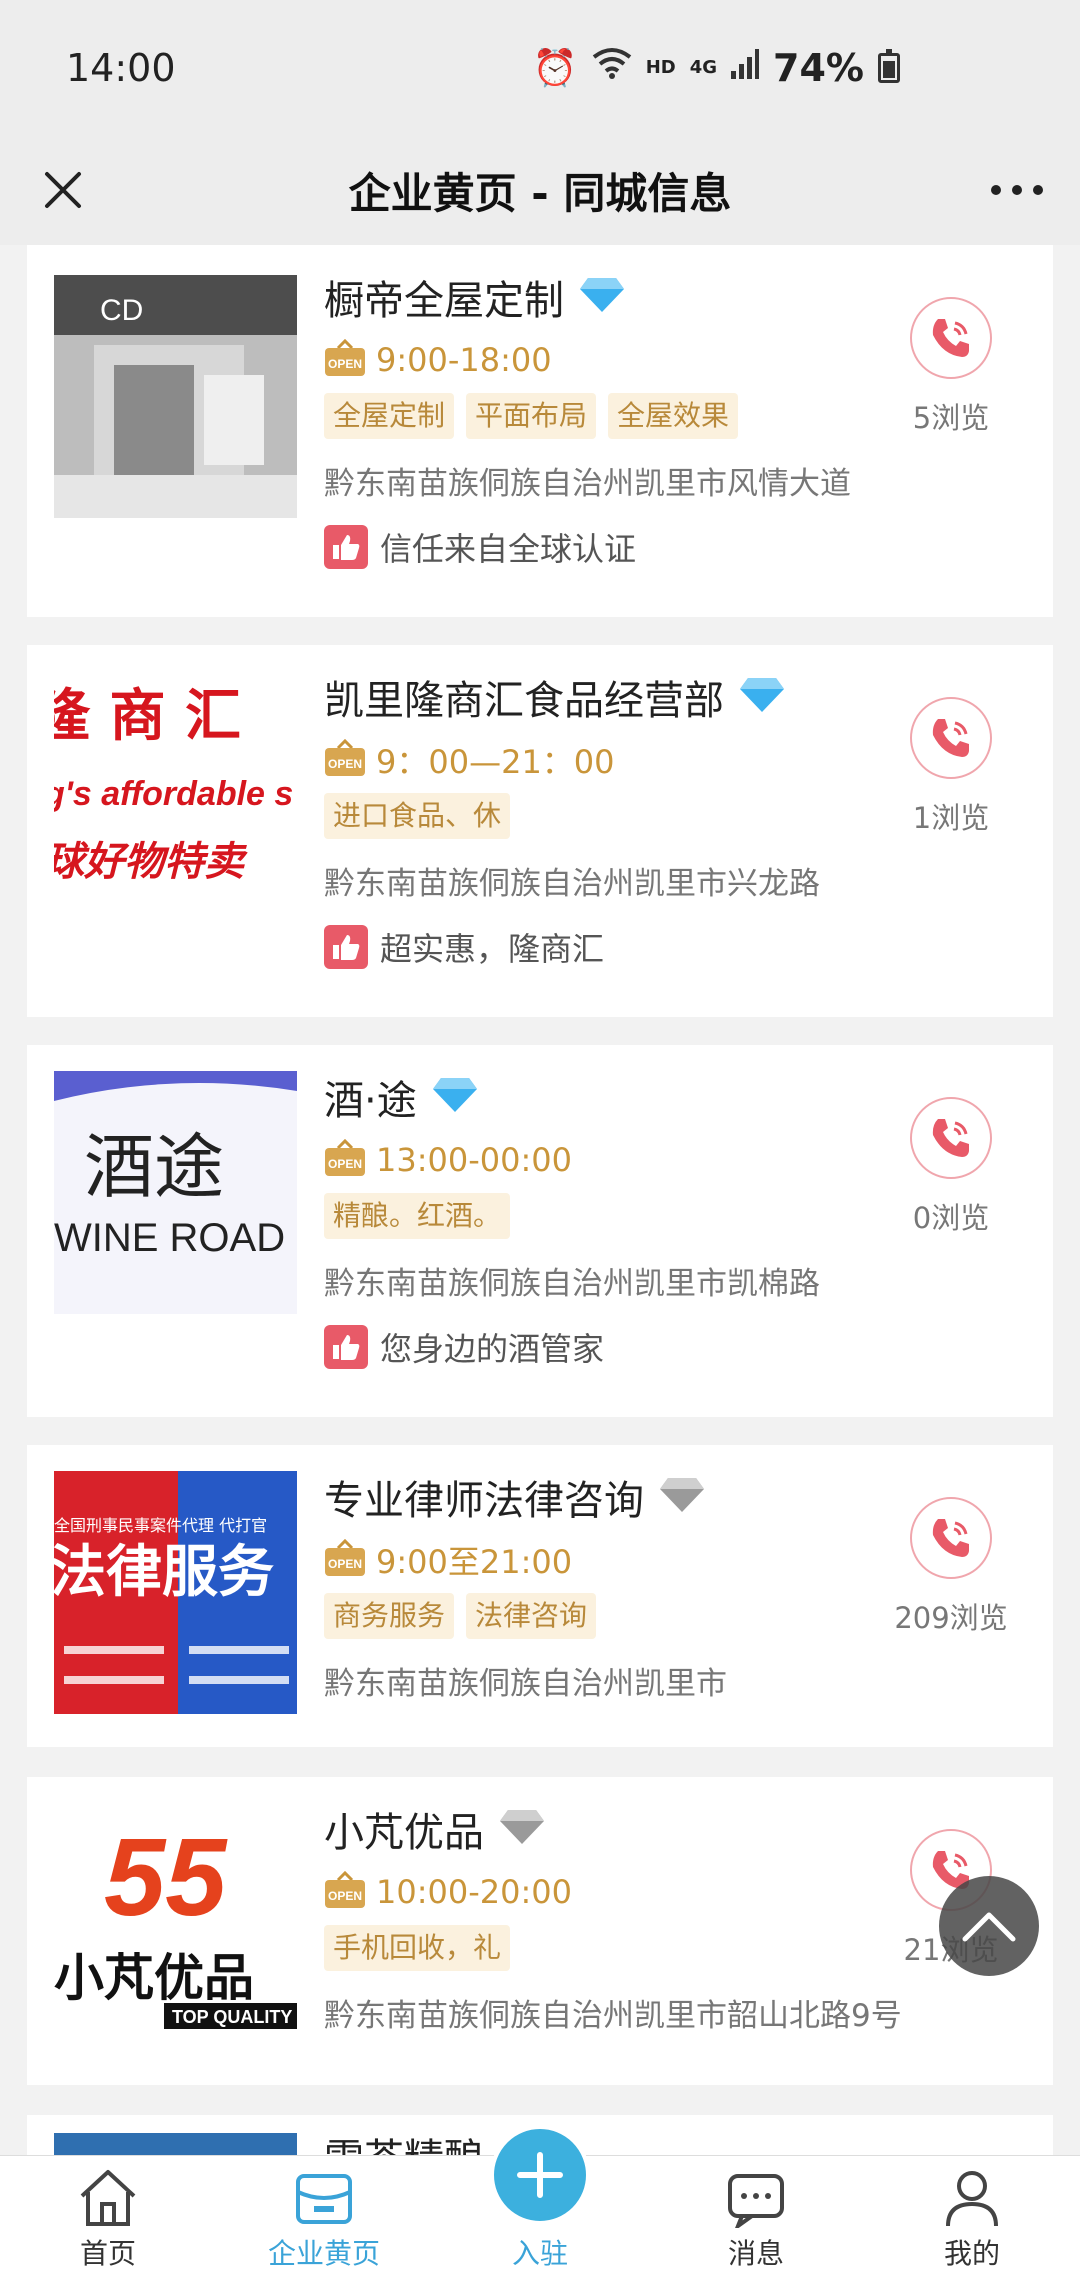 The width and height of the screenshot is (1080, 2280). I want to click on listing-tag: 全屋效果, so click(673, 416).